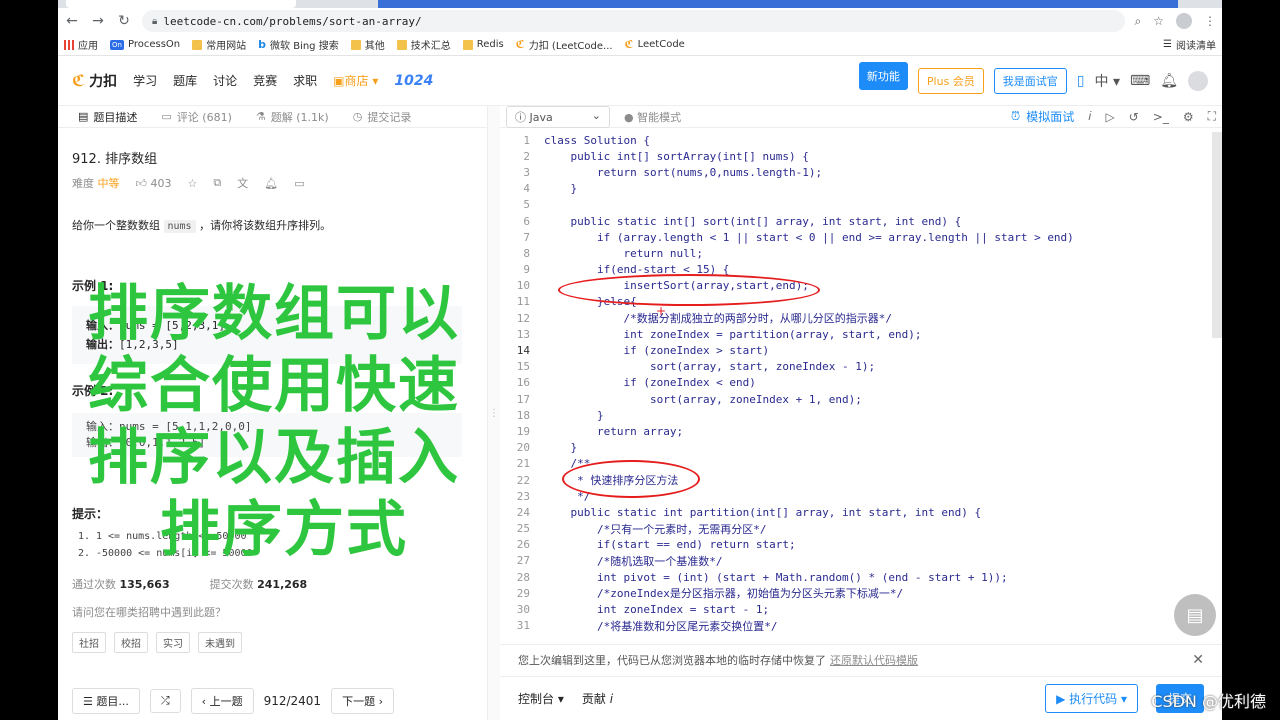  Describe the element at coordinates (1184, 21) in the screenshot. I see `profile-icon` at that location.